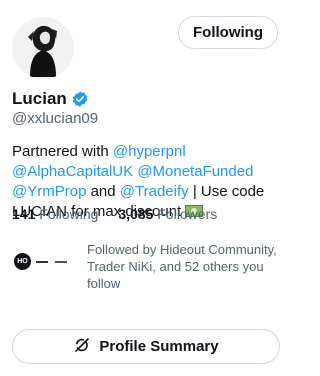  What do you see at coordinates (187, 214) in the screenshot?
I see `followers-label: Followers` at bounding box center [187, 214].